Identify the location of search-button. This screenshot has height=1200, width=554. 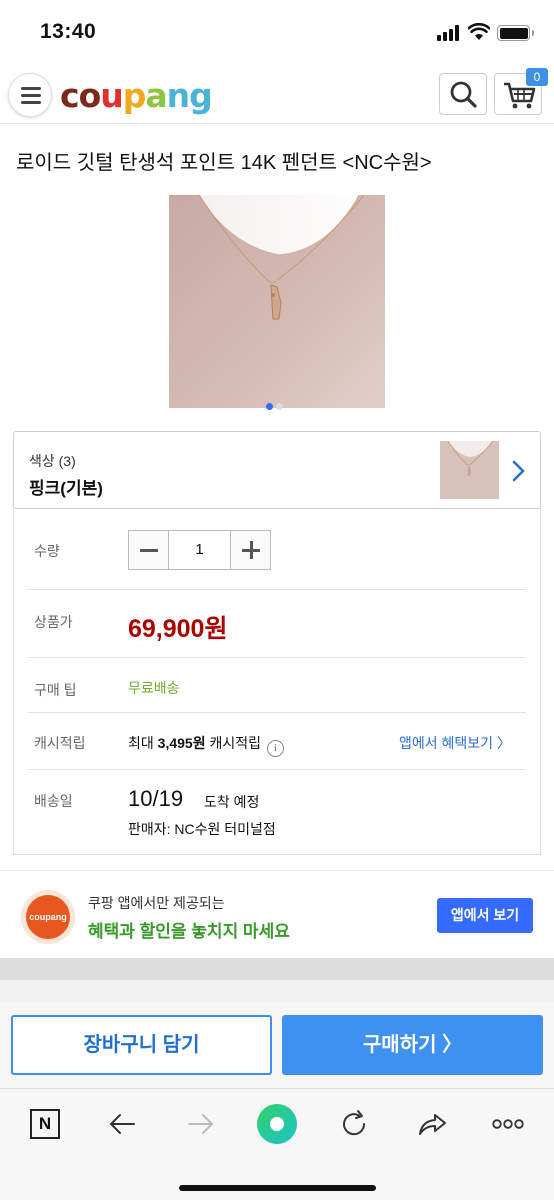
(463, 94).